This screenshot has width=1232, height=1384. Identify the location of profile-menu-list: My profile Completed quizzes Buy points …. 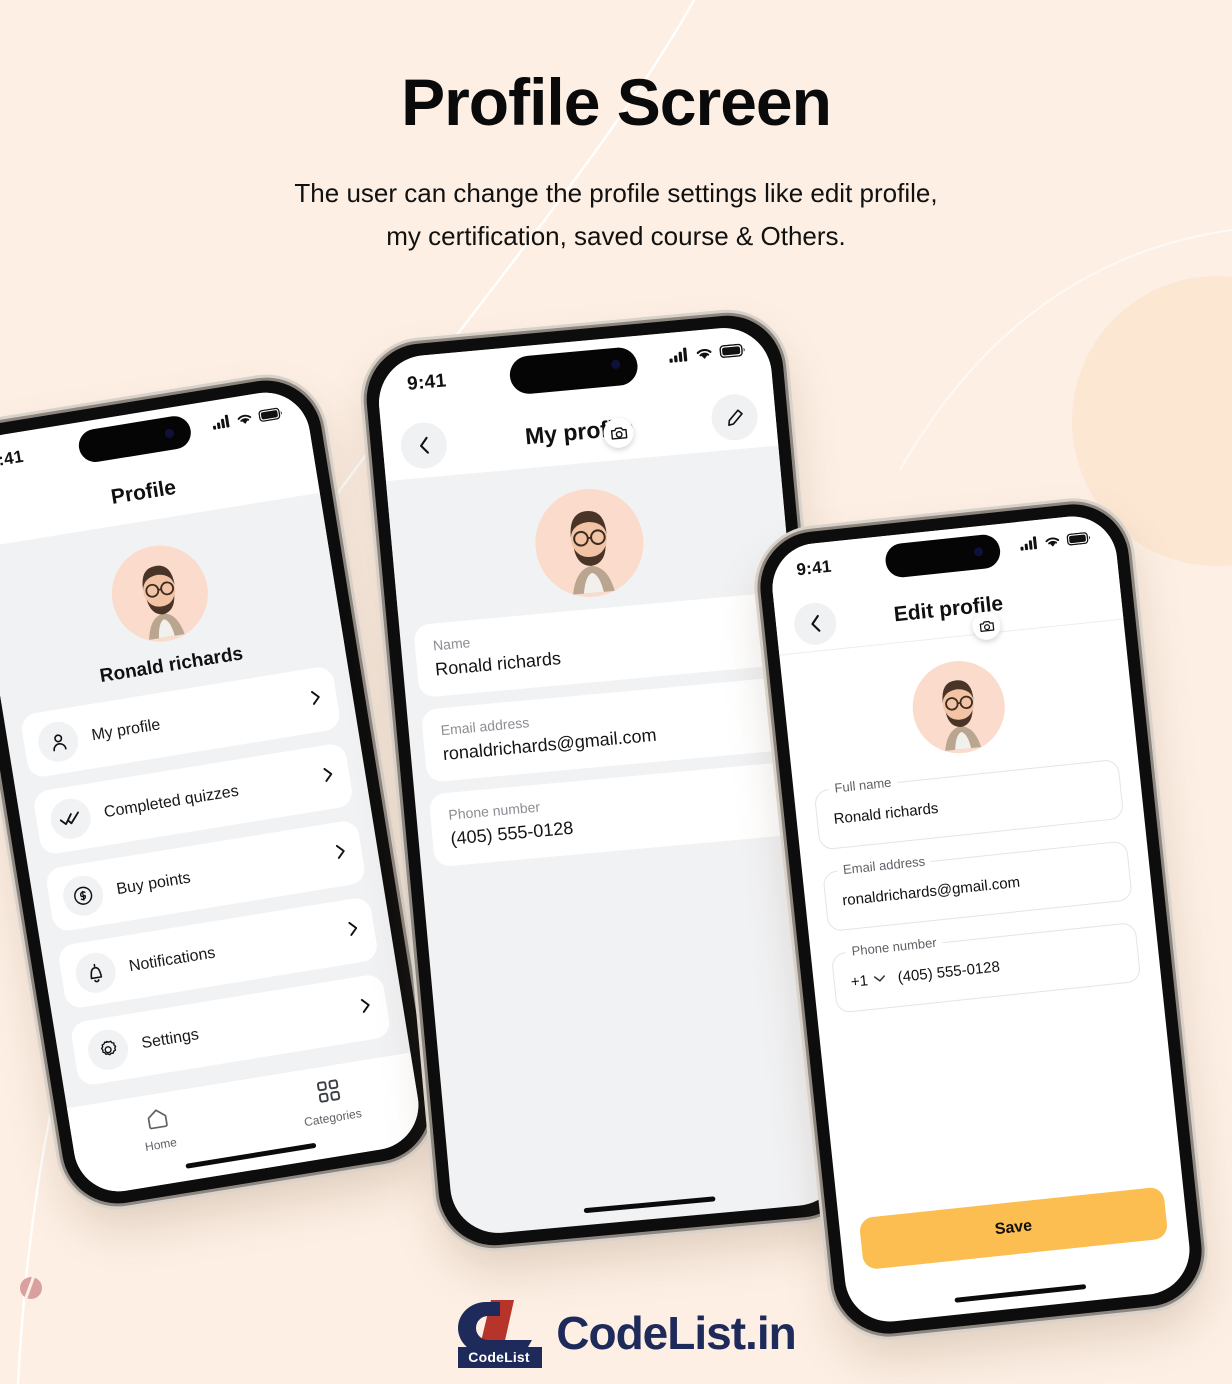
(205, 869).